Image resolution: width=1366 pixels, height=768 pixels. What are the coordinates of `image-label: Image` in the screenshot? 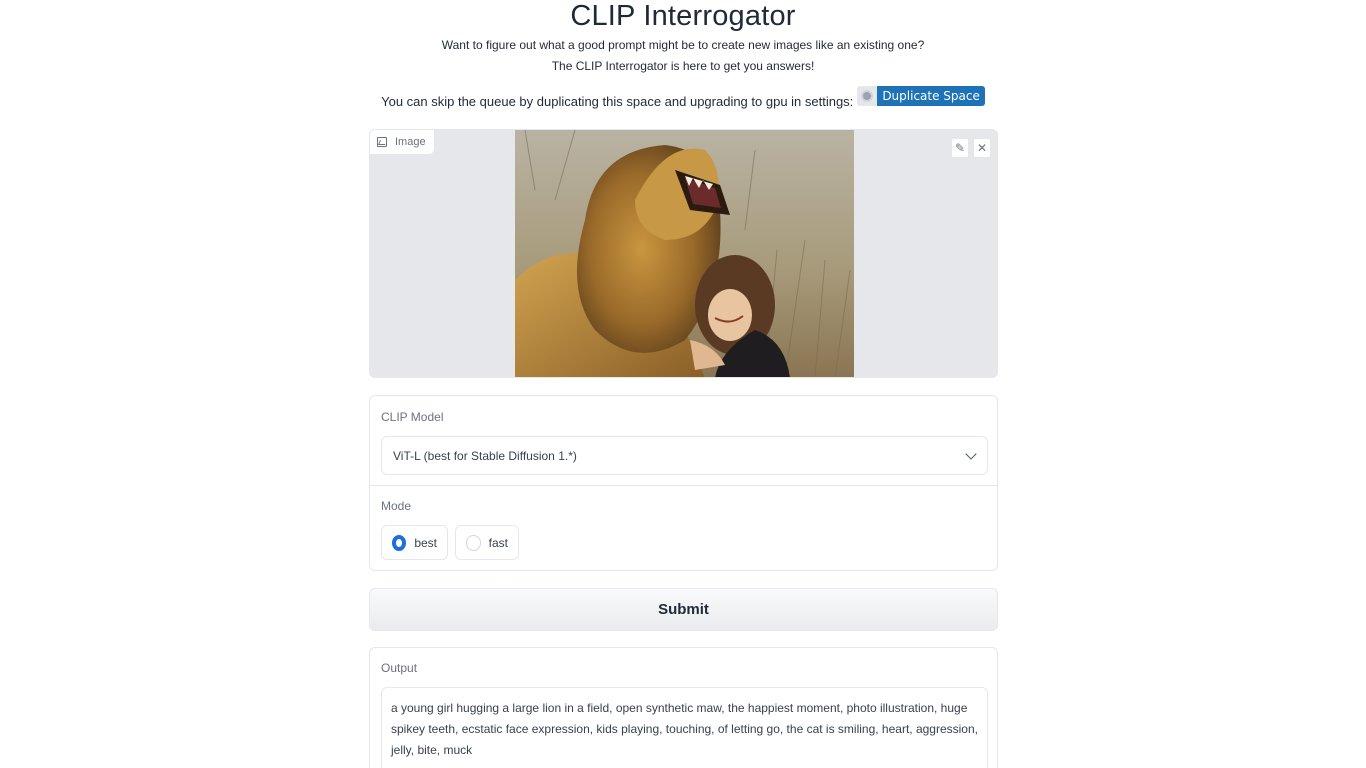 It's located at (402, 142).